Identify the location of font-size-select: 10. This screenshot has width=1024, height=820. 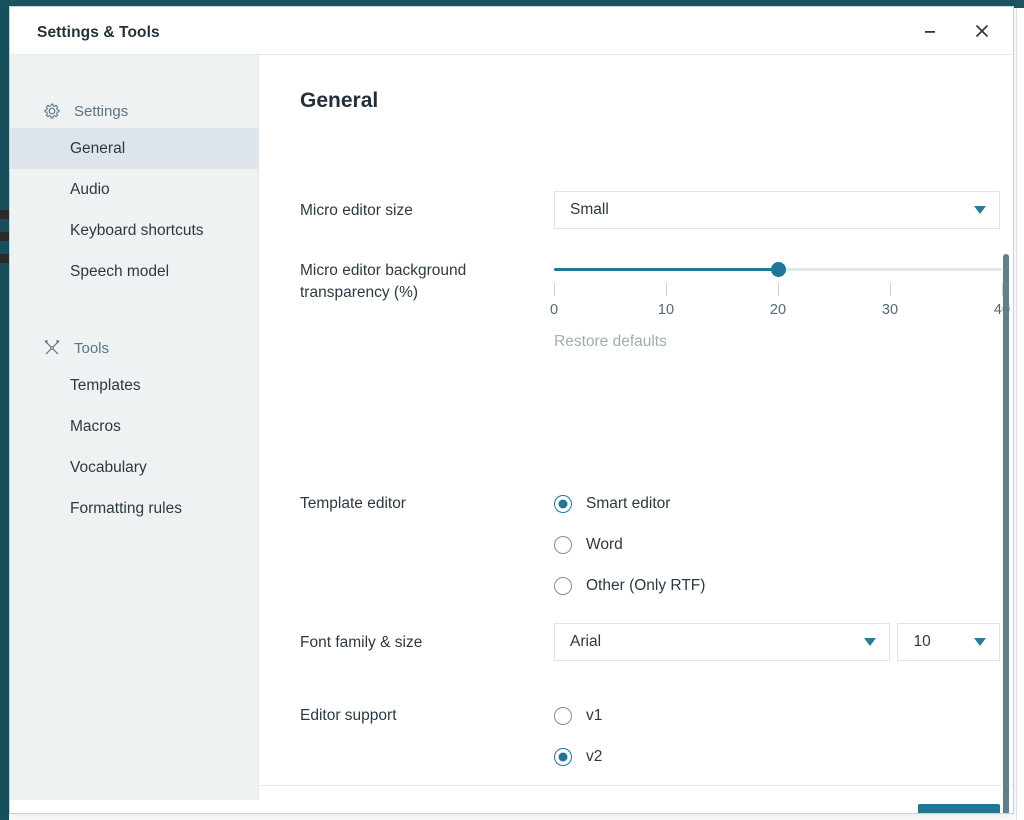
(948, 642).